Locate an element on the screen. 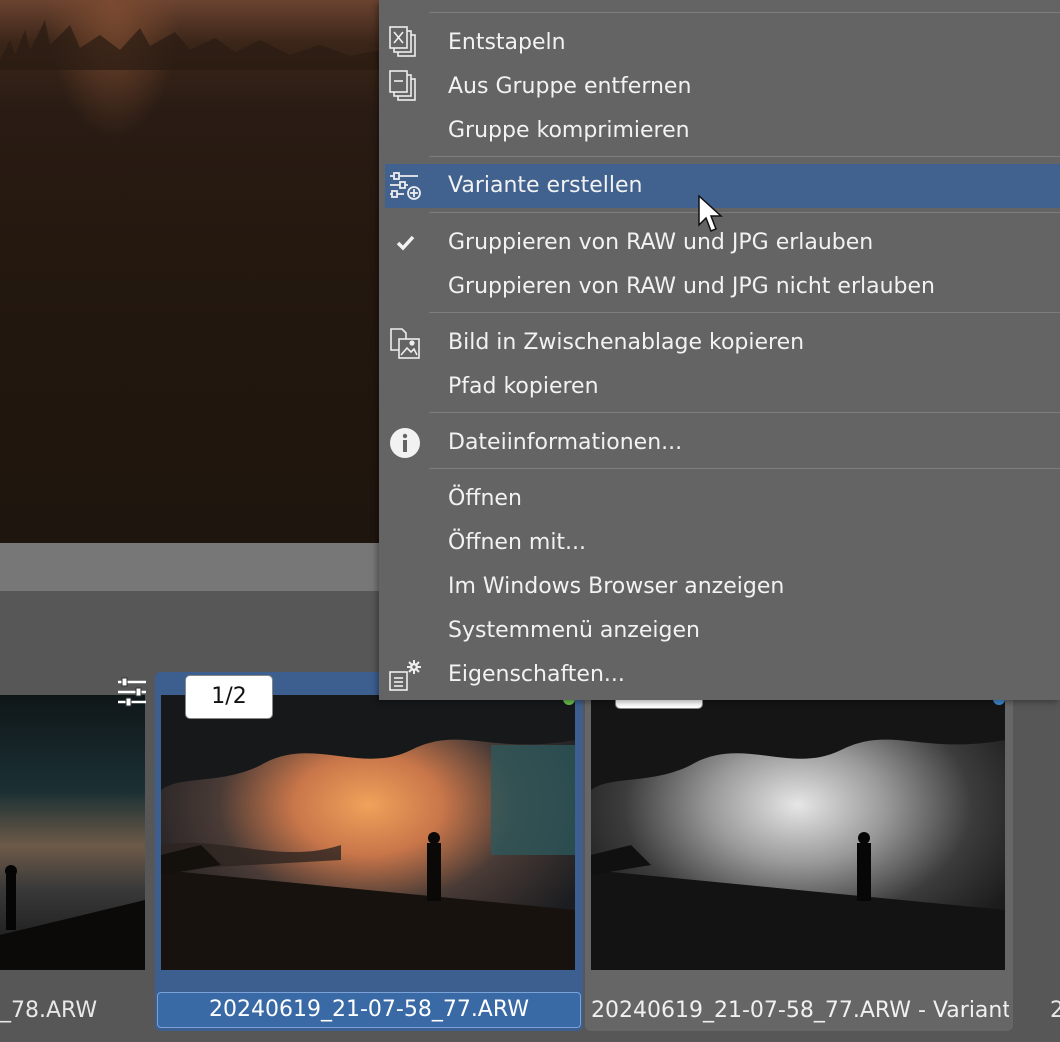 The height and width of the screenshot is (1042, 1060). filename-next: 2 is located at coordinates (1055, 1011).